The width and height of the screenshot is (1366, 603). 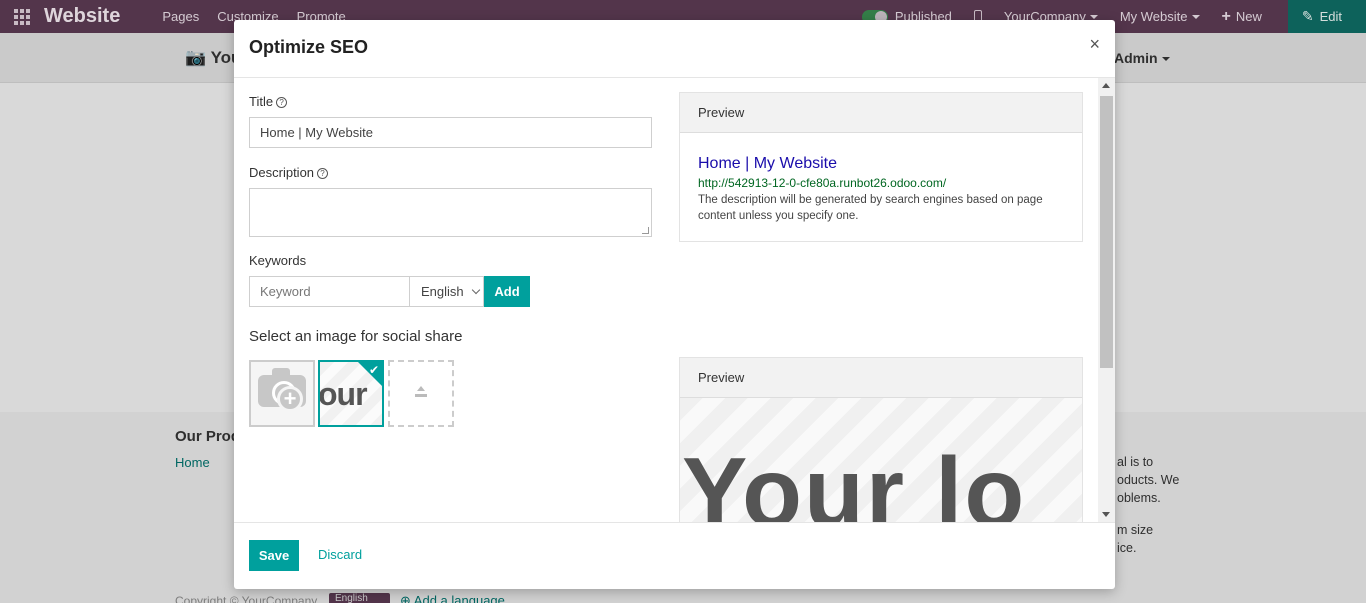 I want to click on keywords-label: Keywords, so click(x=278, y=260).